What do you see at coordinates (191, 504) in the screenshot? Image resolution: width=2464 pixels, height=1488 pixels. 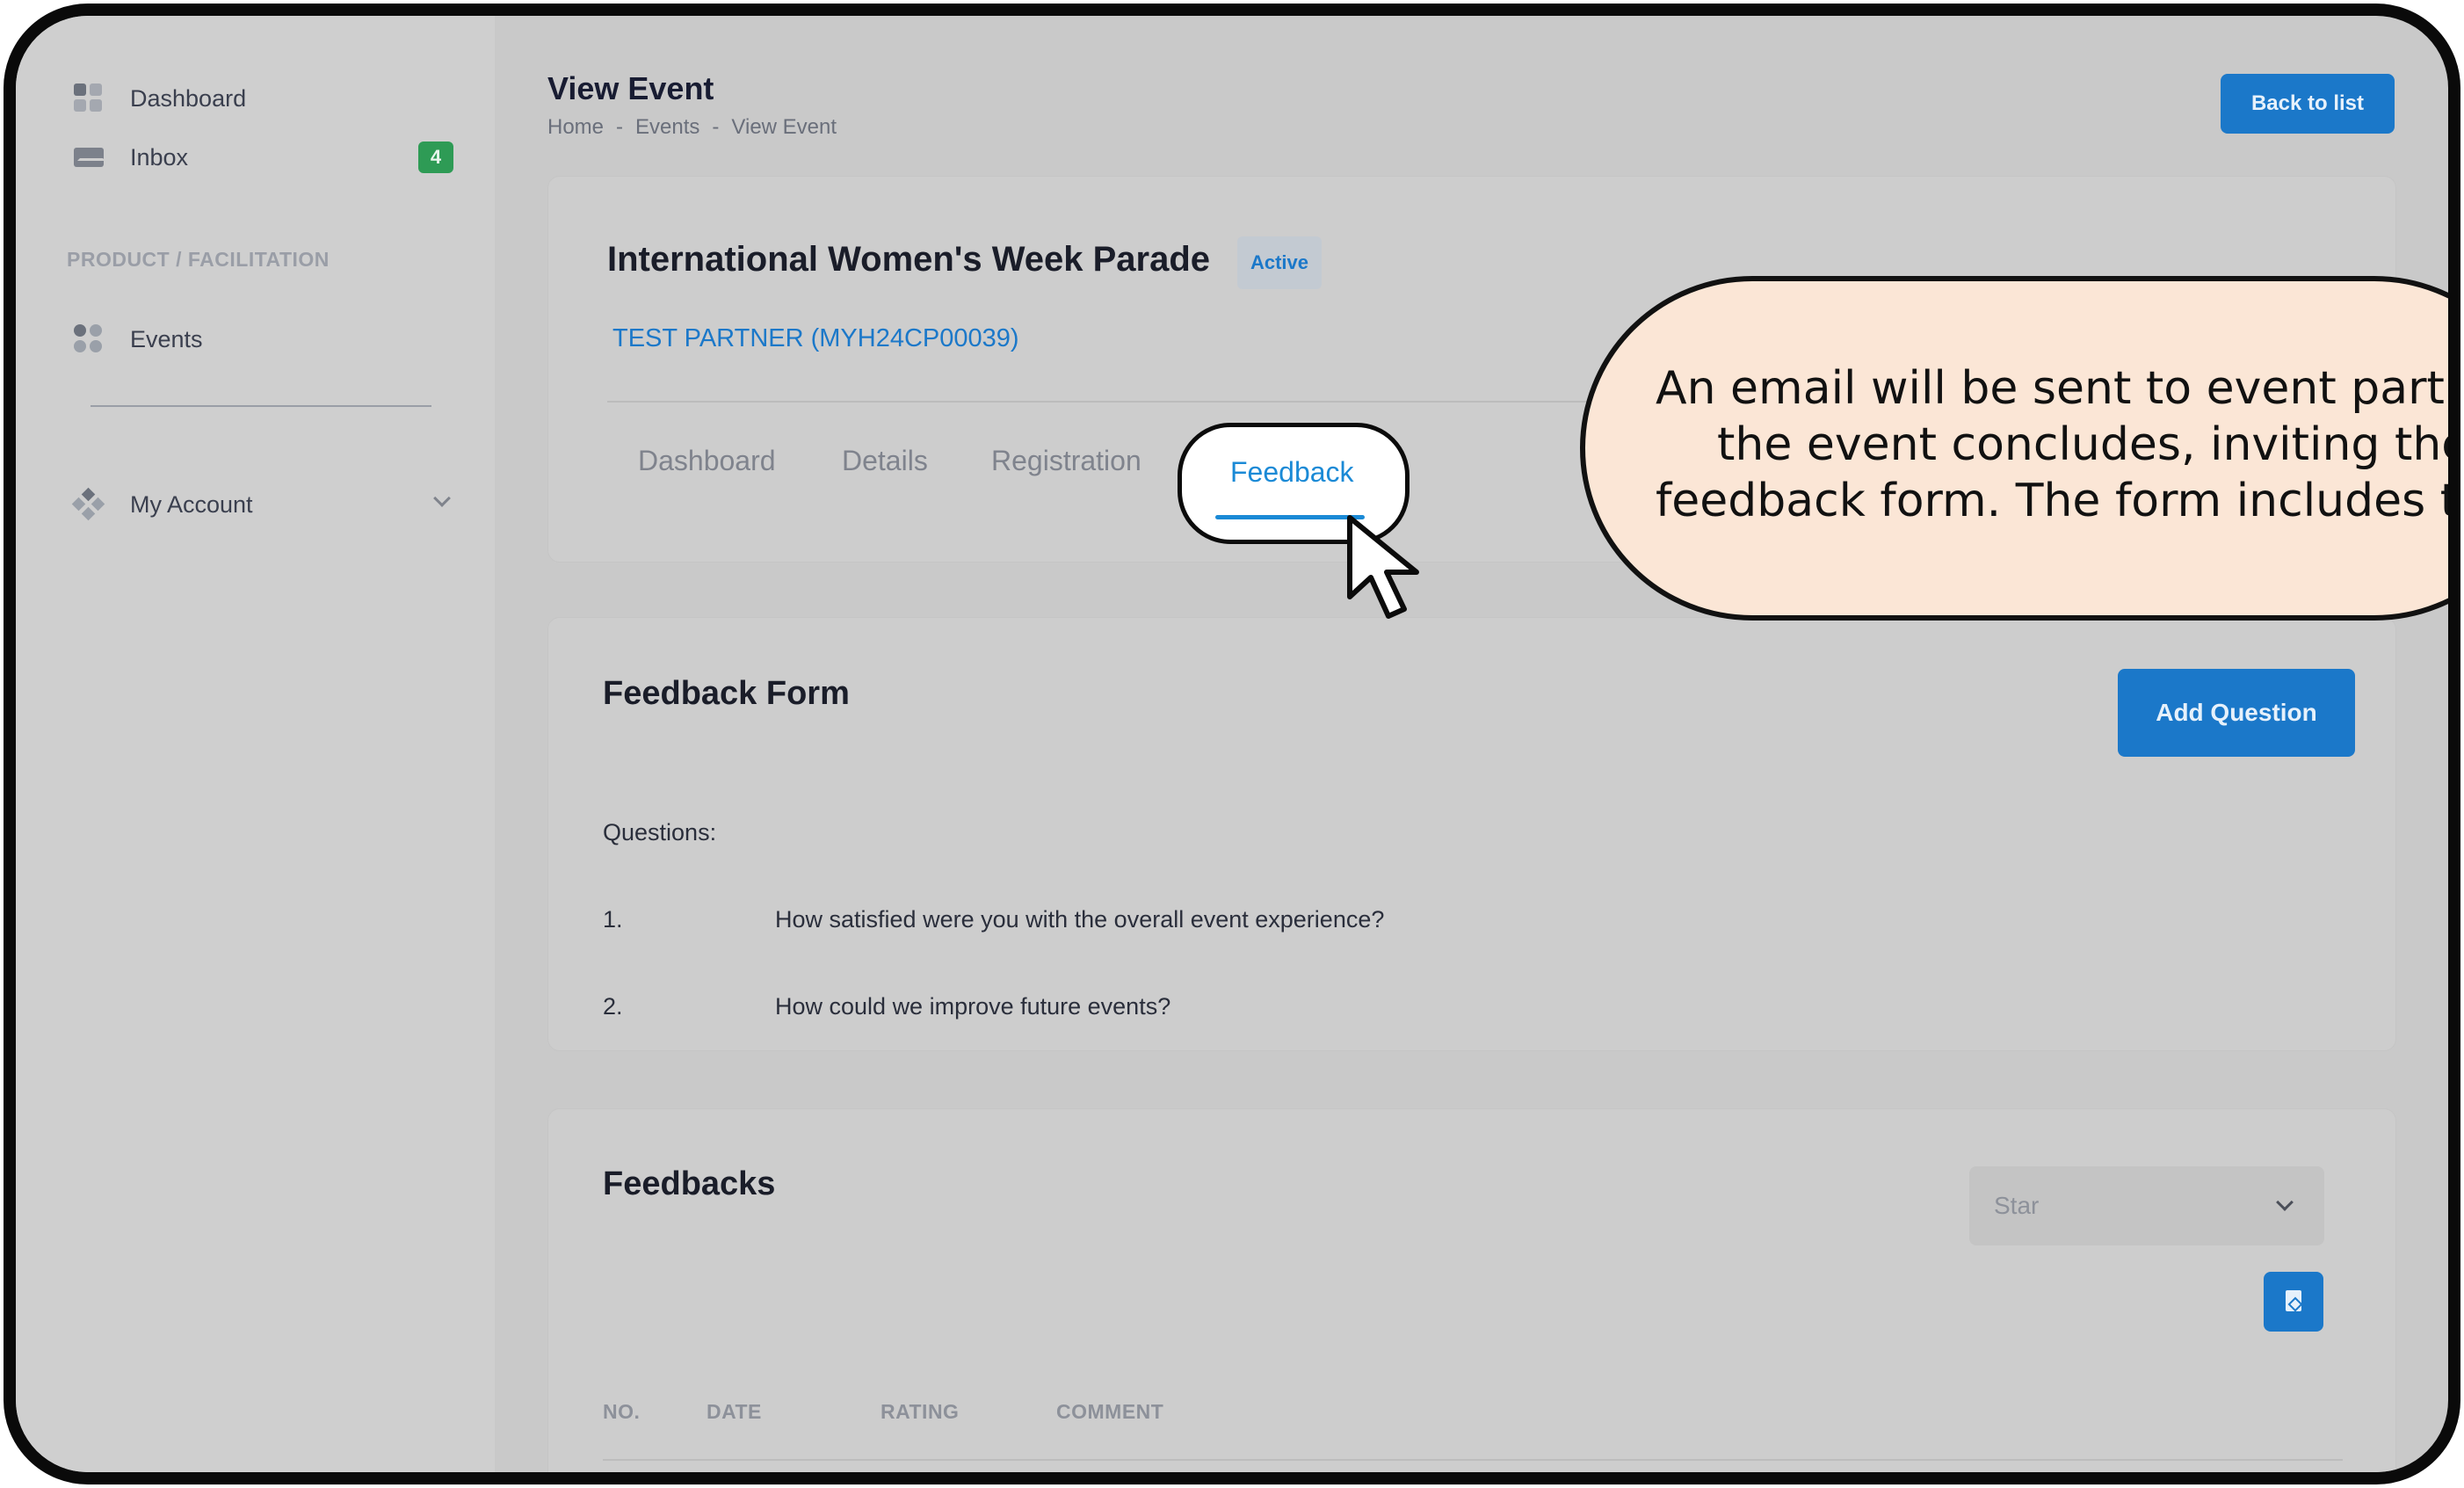 I see `sidebar-item-label: My Account` at bounding box center [191, 504].